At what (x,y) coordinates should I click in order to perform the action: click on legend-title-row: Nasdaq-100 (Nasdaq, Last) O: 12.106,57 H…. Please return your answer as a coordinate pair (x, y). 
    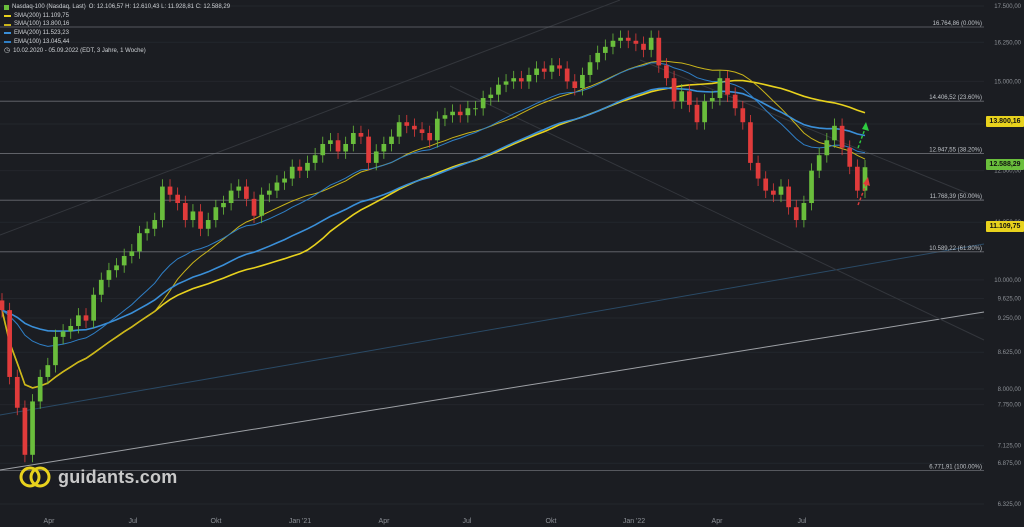
    Looking at the image, I should click on (117, 7).